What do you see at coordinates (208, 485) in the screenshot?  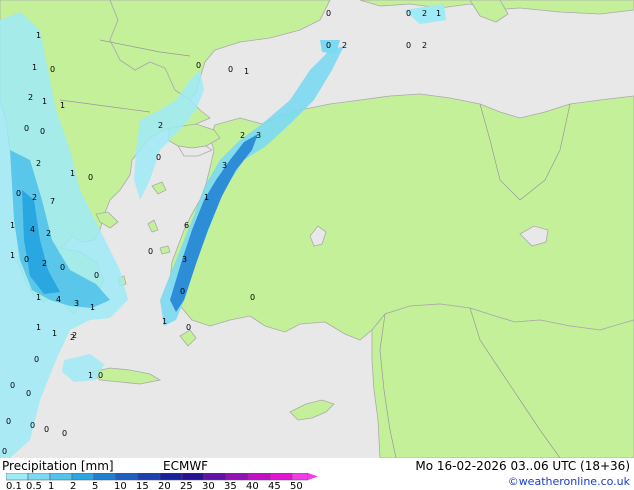 I see `scale-label: 30` at bounding box center [208, 485].